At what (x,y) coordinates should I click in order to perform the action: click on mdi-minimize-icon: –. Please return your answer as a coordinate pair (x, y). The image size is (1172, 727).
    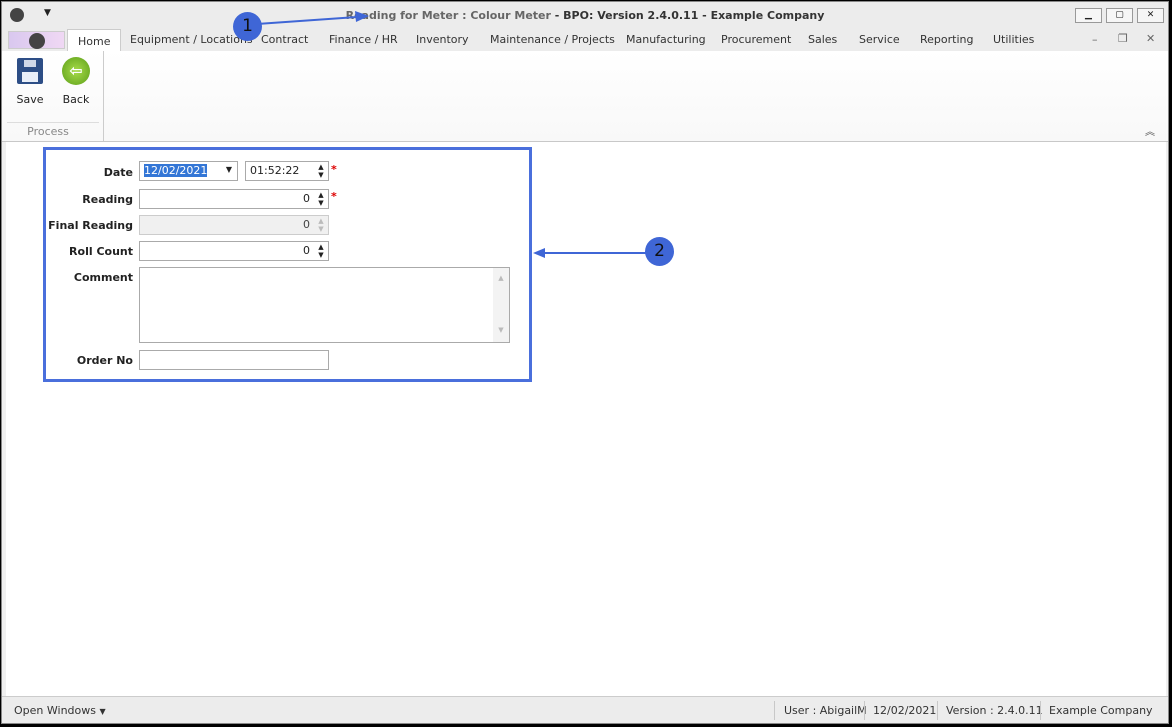
    Looking at the image, I should click on (1095, 39).